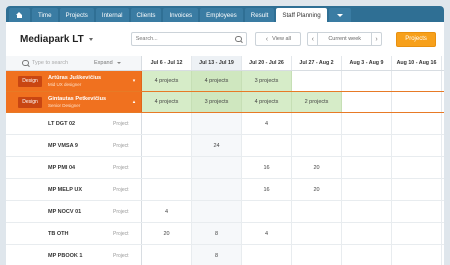 The image size is (450, 265). What do you see at coordinates (181, 15) in the screenshot?
I see `tab-invoices: Invoices` at bounding box center [181, 15].